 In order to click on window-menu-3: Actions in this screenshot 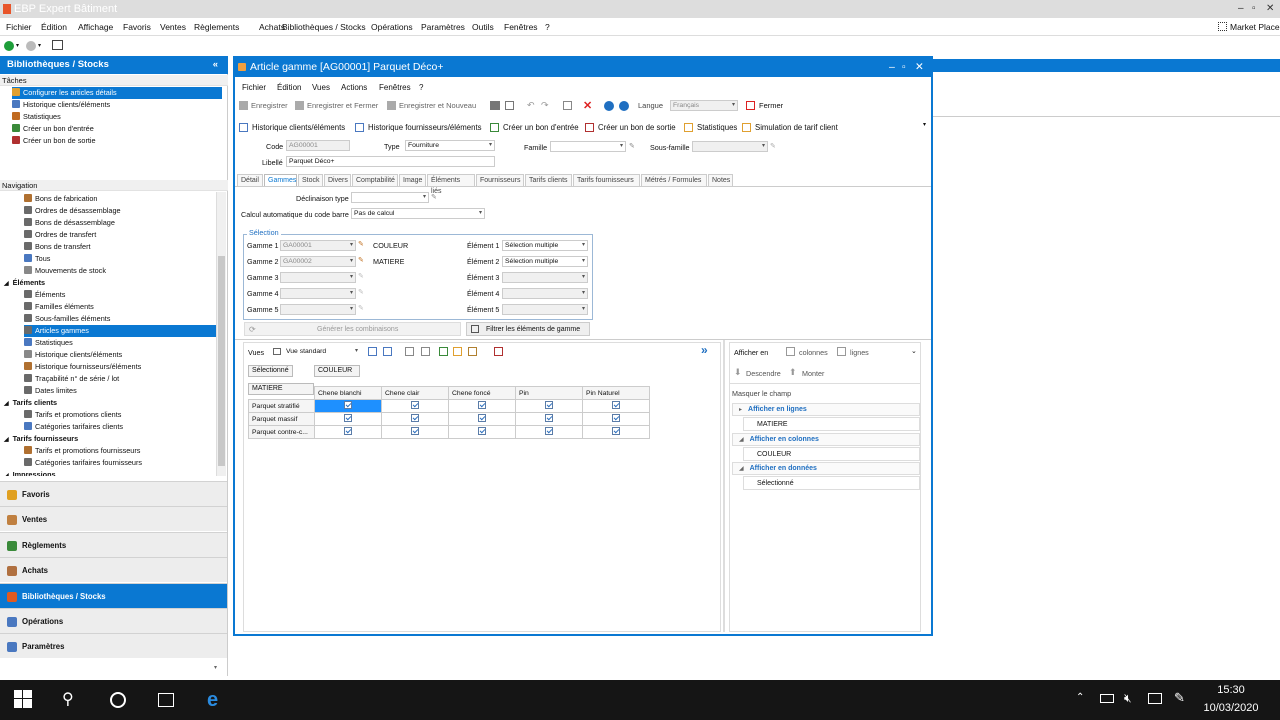, I will do `click(354, 87)`.